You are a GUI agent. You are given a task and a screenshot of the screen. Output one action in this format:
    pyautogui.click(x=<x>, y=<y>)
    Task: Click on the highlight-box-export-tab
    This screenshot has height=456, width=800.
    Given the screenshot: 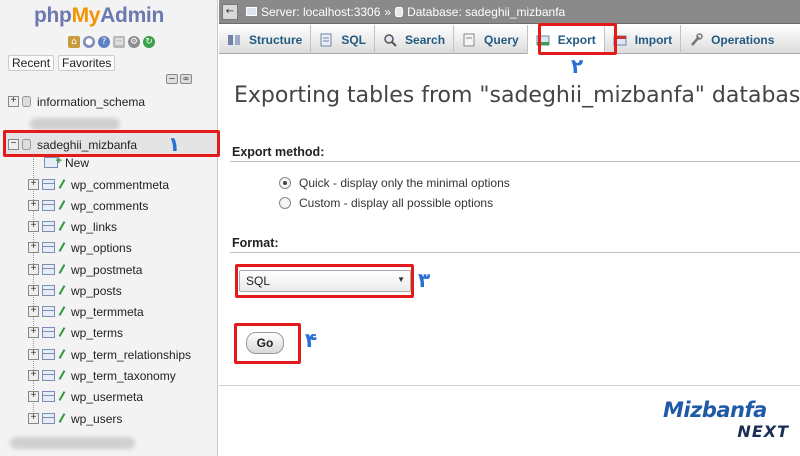 What is the action you would take?
    pyautogui.click(x=577, y=39)
    